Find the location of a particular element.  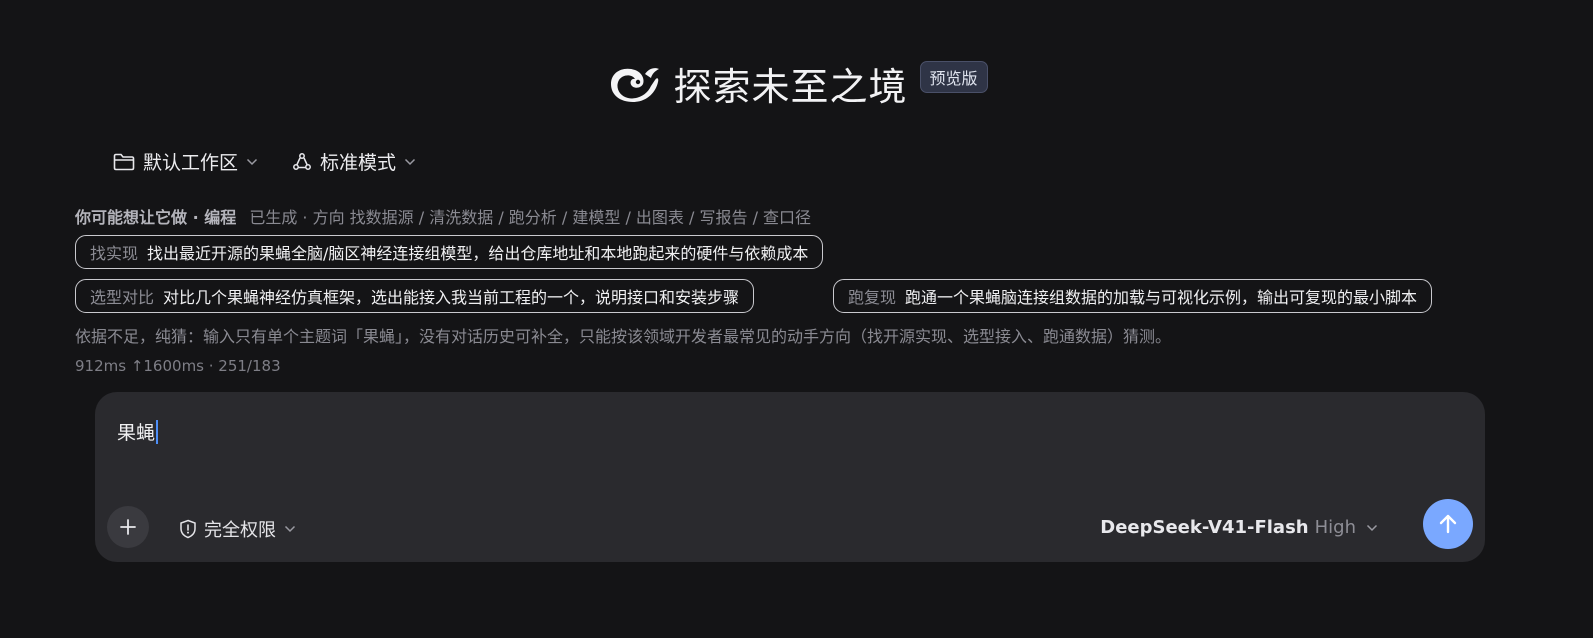

workspace-selector: 默认工作区 is located at coordinates (185, 161).